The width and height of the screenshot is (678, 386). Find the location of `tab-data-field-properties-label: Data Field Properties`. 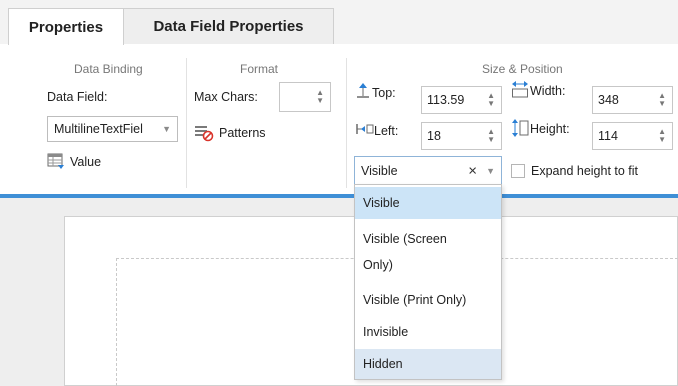

tab-data-field-properties-label: Data Field Properties is located at coordinates (228, 26).